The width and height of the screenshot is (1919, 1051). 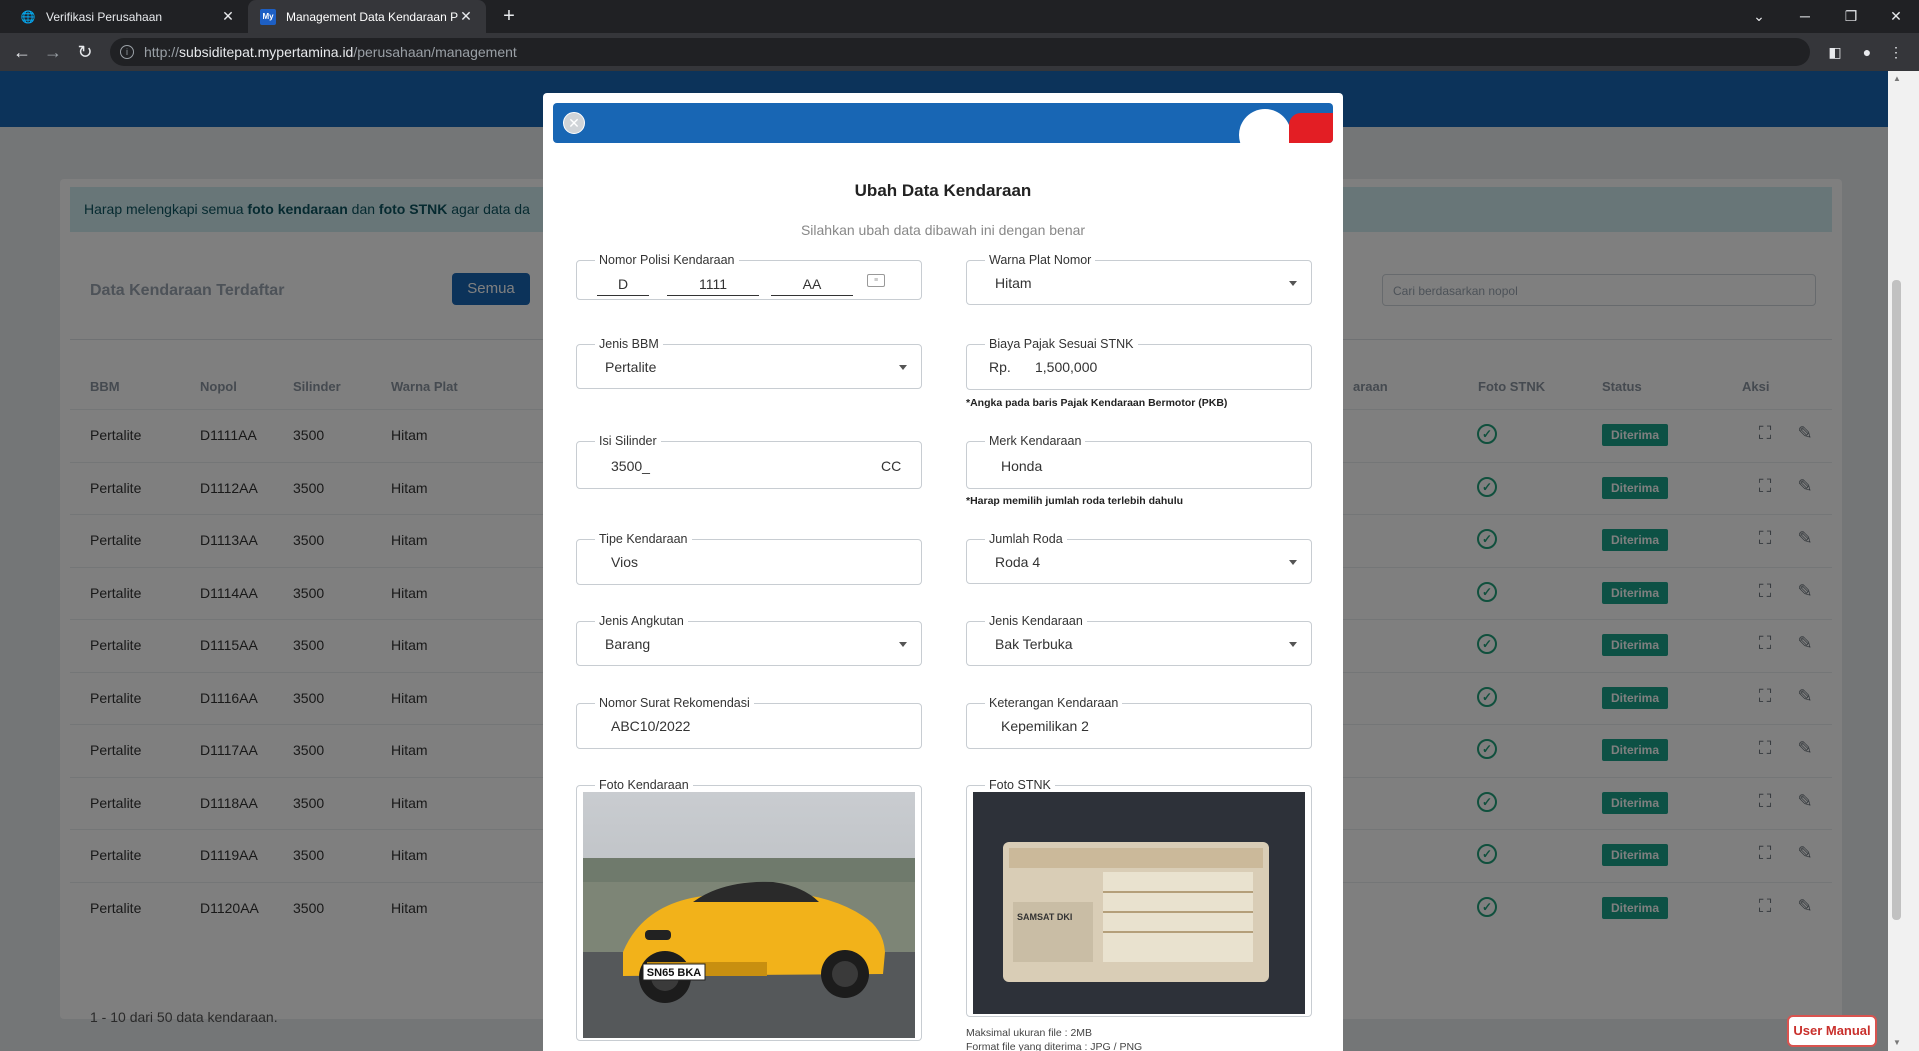 What do you see at coordinates (667, 260) in the screenshot?
I see `field-label: Nomor Polisi Kendaraan` at bounding box center [667, 260].